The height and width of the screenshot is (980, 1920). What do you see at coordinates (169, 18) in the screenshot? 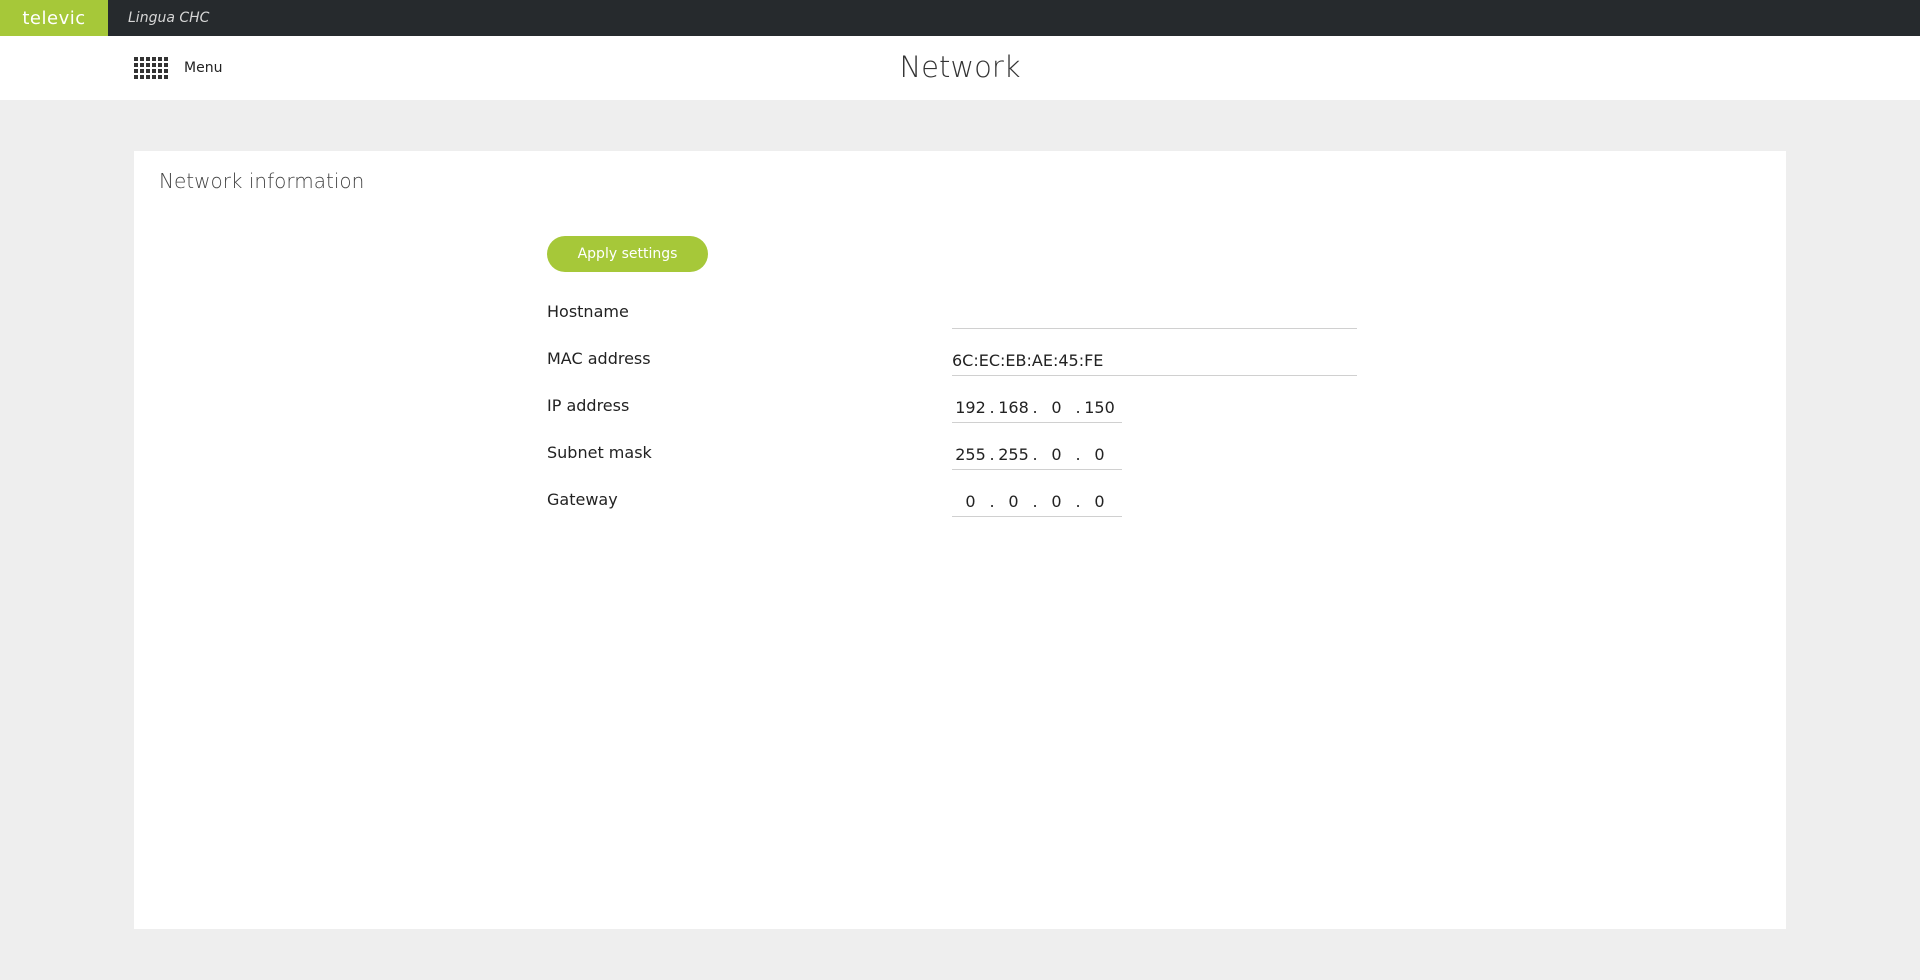
I see `app-name: Lingua CHC` at bounding box center [169, 18].